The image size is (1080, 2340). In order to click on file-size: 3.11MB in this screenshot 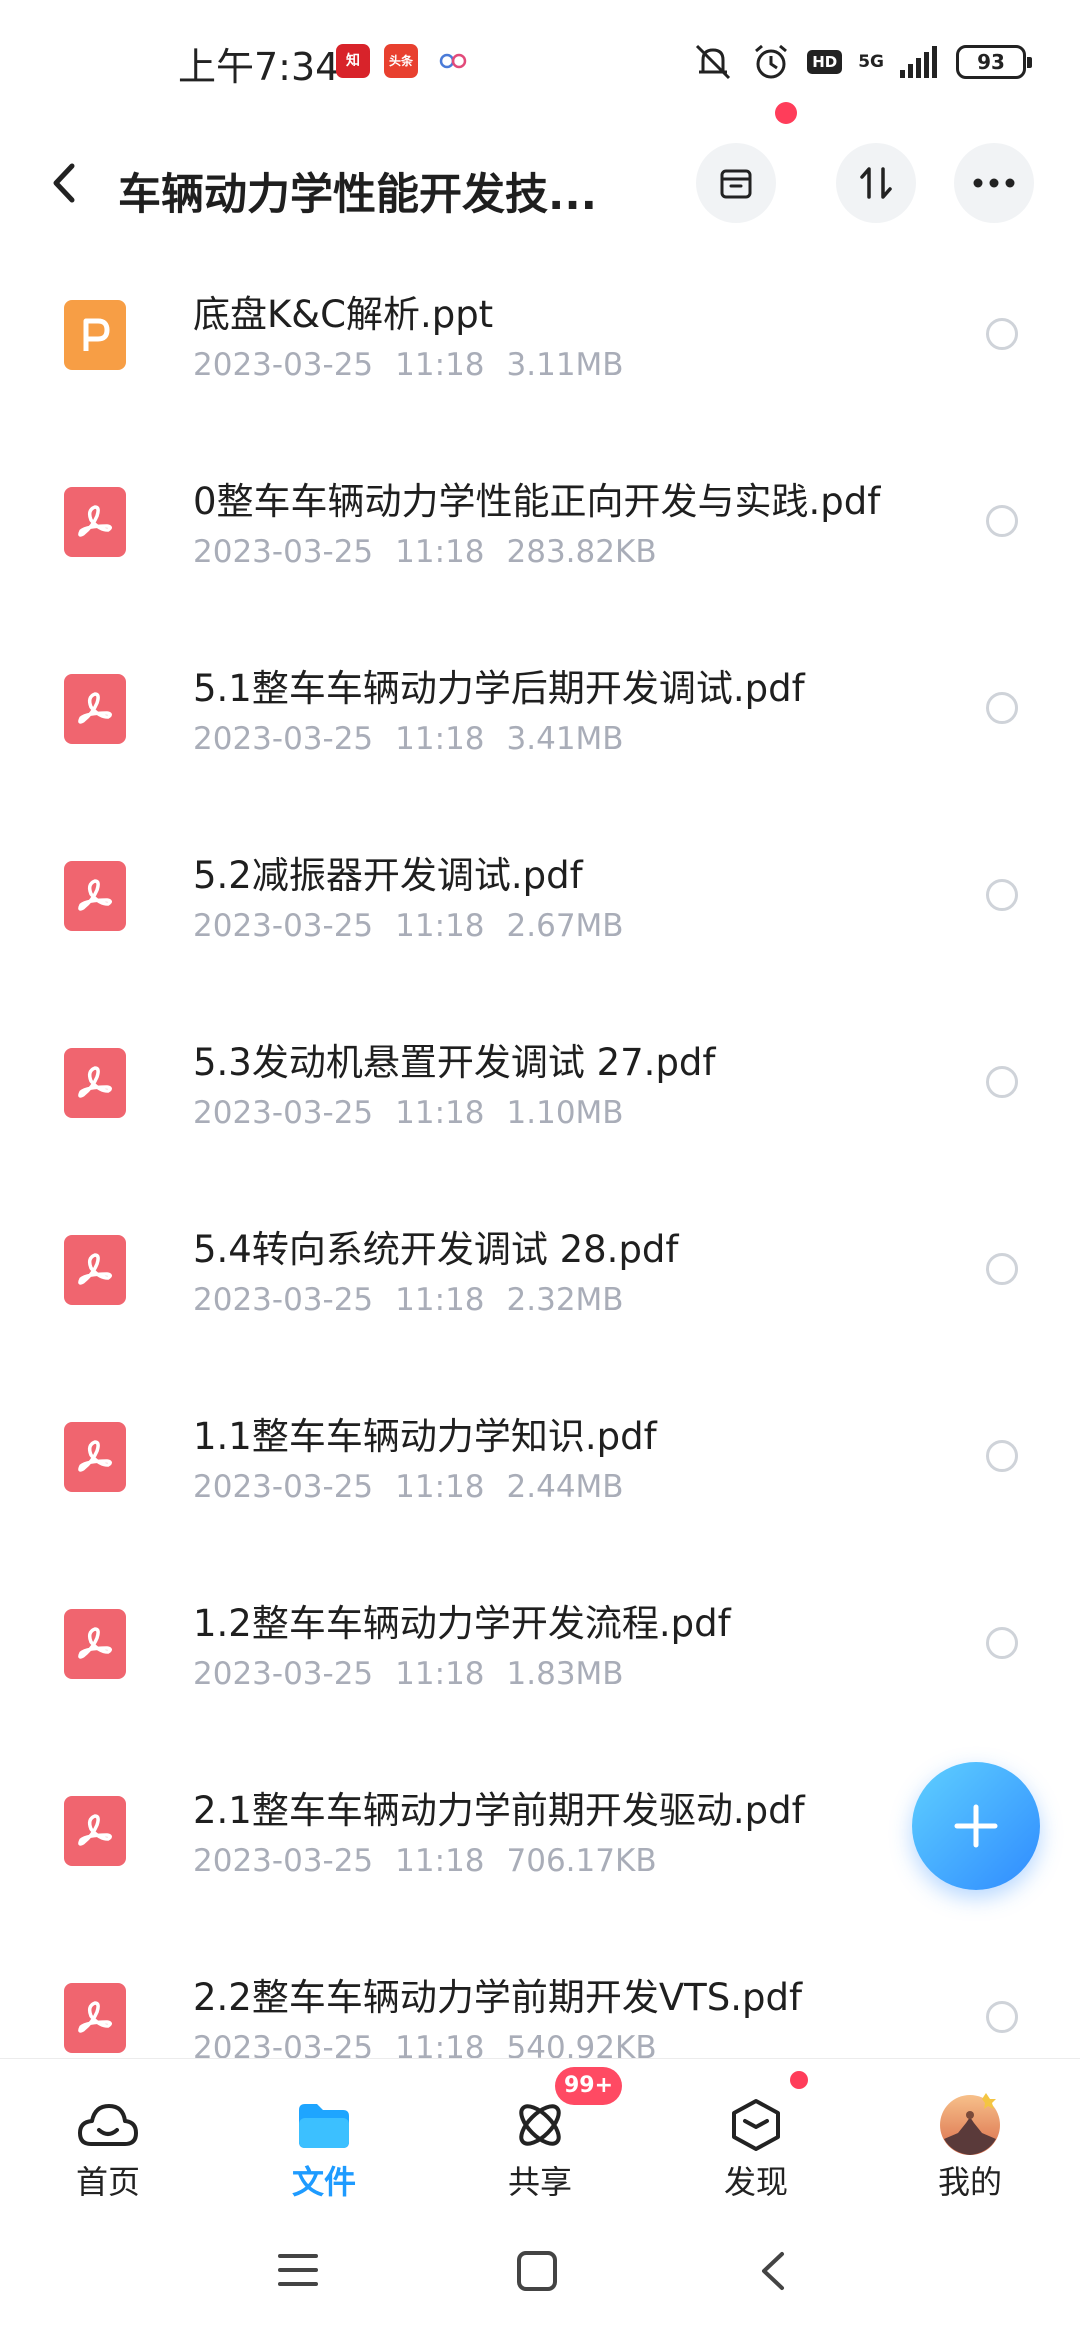, I will do `click(565, 365)`.